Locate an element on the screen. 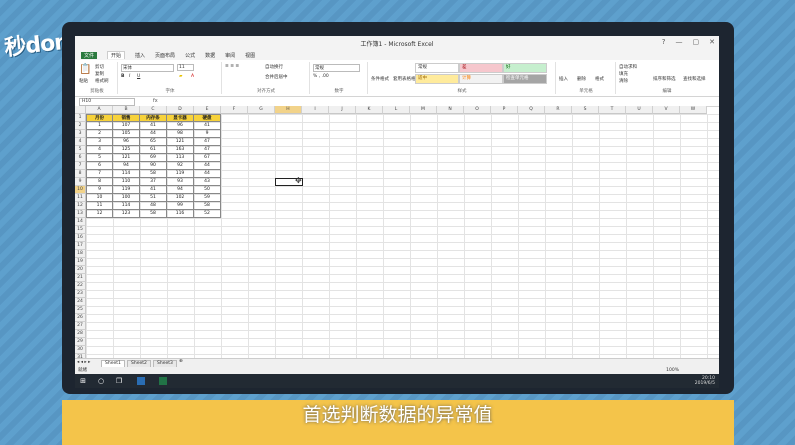  tab-file: 文件 is located at coordinates (89, 55).